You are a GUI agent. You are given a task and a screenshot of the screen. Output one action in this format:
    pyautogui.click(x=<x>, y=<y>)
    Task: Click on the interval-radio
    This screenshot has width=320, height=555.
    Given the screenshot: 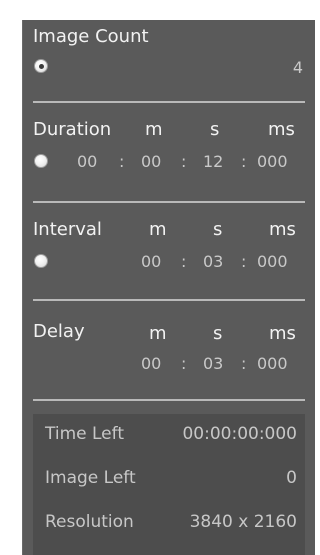 What is the action you would take?
    pyautogui.click(x=41, y=261)
    